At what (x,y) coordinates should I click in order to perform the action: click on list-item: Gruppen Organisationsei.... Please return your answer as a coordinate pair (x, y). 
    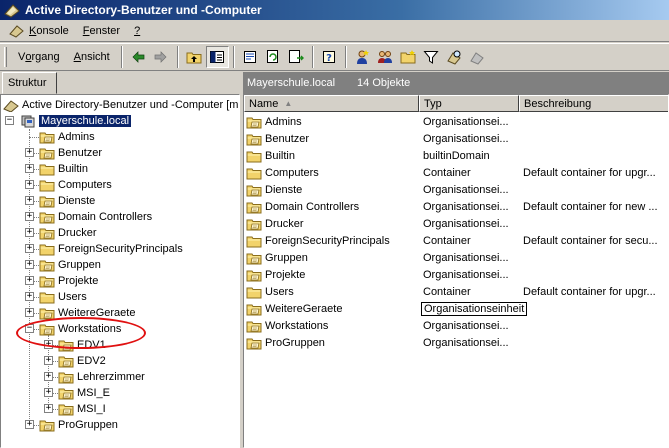
    Looking at the image, I should click on (456, 257).